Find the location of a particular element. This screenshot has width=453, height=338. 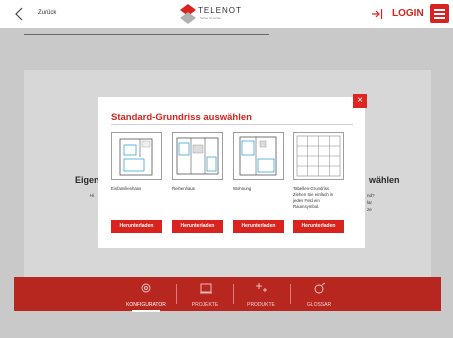

plan-thumbnail-einfamilienhaus is located at coordinates (136, 156).